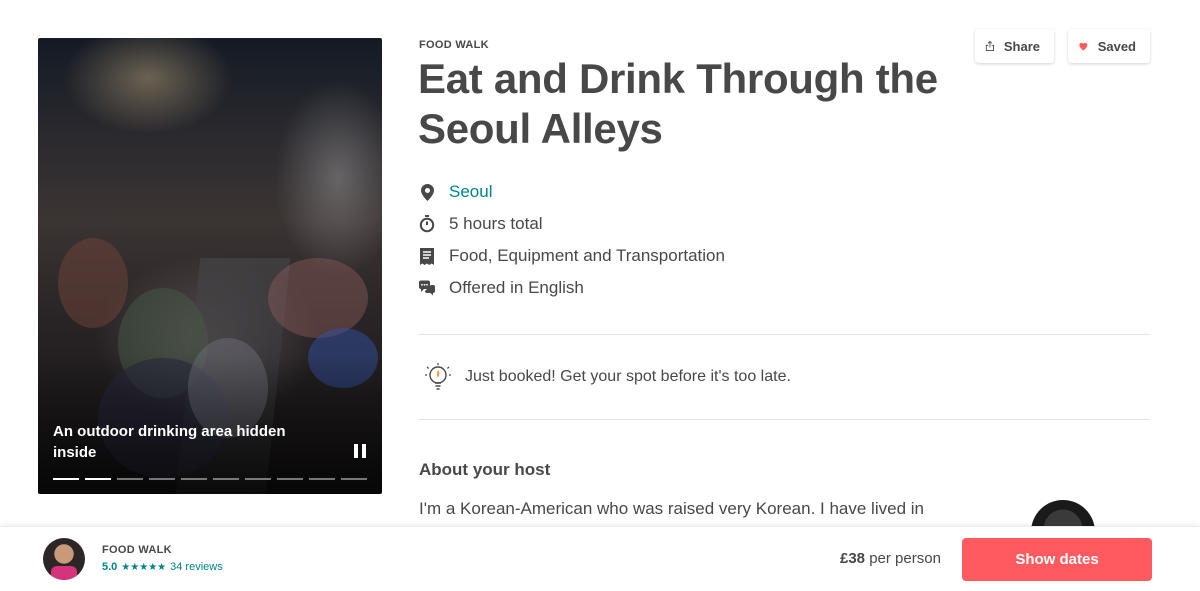  What do you see at coordinates (427, 256) in the screenshot?
I see `receipt-icon` at bounding box center [427, 256].